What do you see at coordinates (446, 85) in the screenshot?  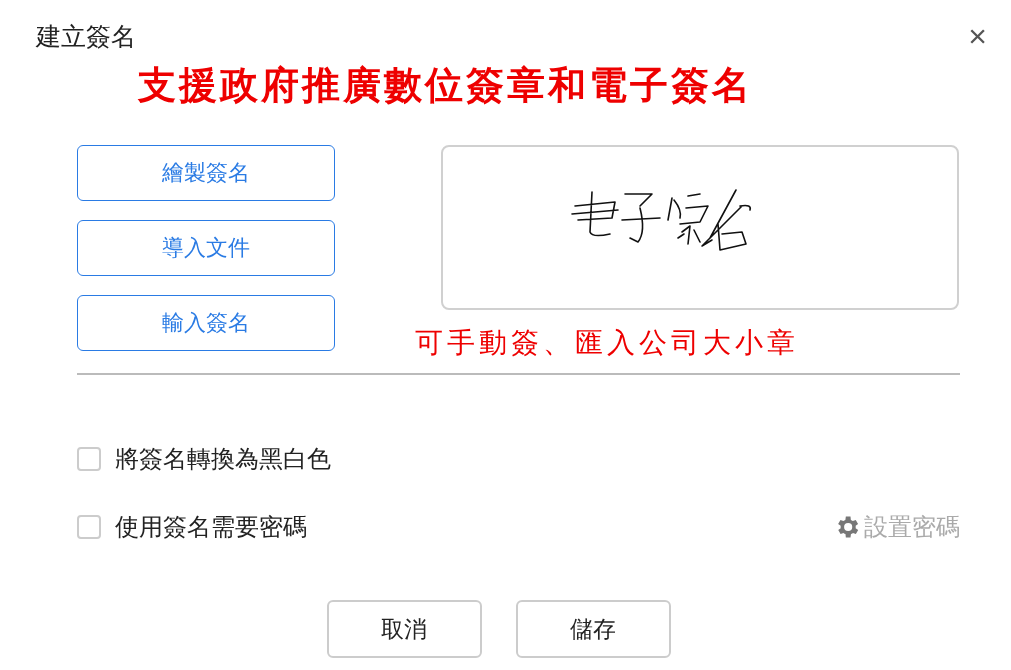 I see `annotation-text: 支援政府推廣數位簽章和電子簽名` at bounding box center [446, 85].